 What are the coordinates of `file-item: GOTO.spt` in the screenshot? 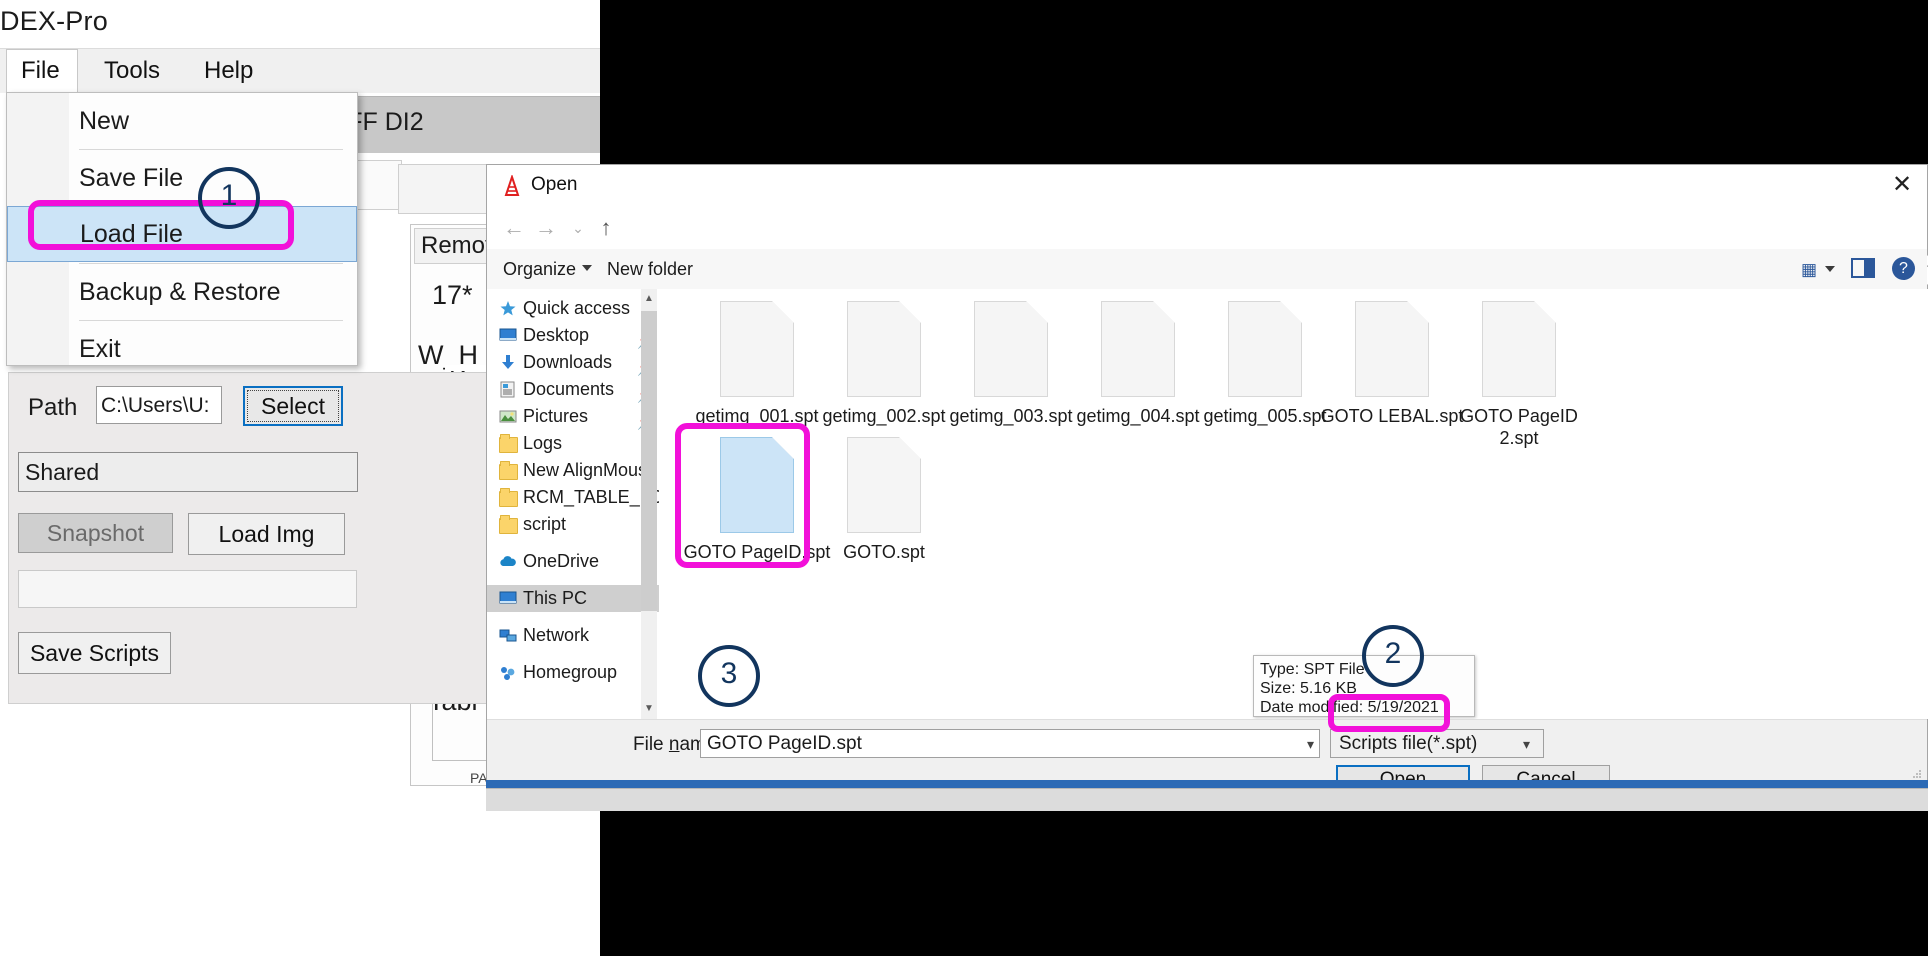 It's located at (884, 500).